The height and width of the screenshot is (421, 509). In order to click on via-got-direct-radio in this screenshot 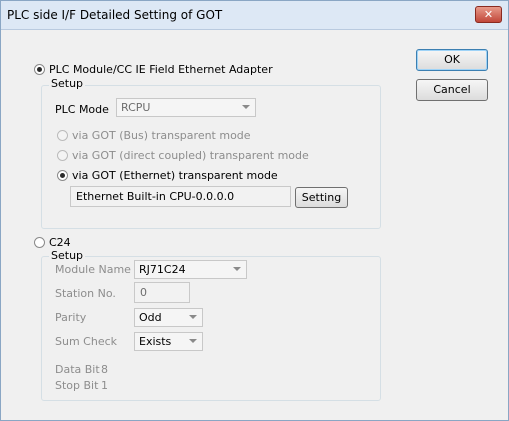, I will do `click(62, 155)`.